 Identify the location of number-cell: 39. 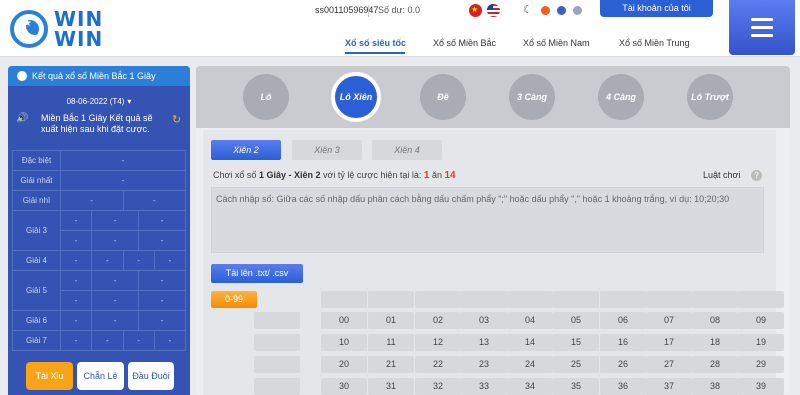
(761, 386).